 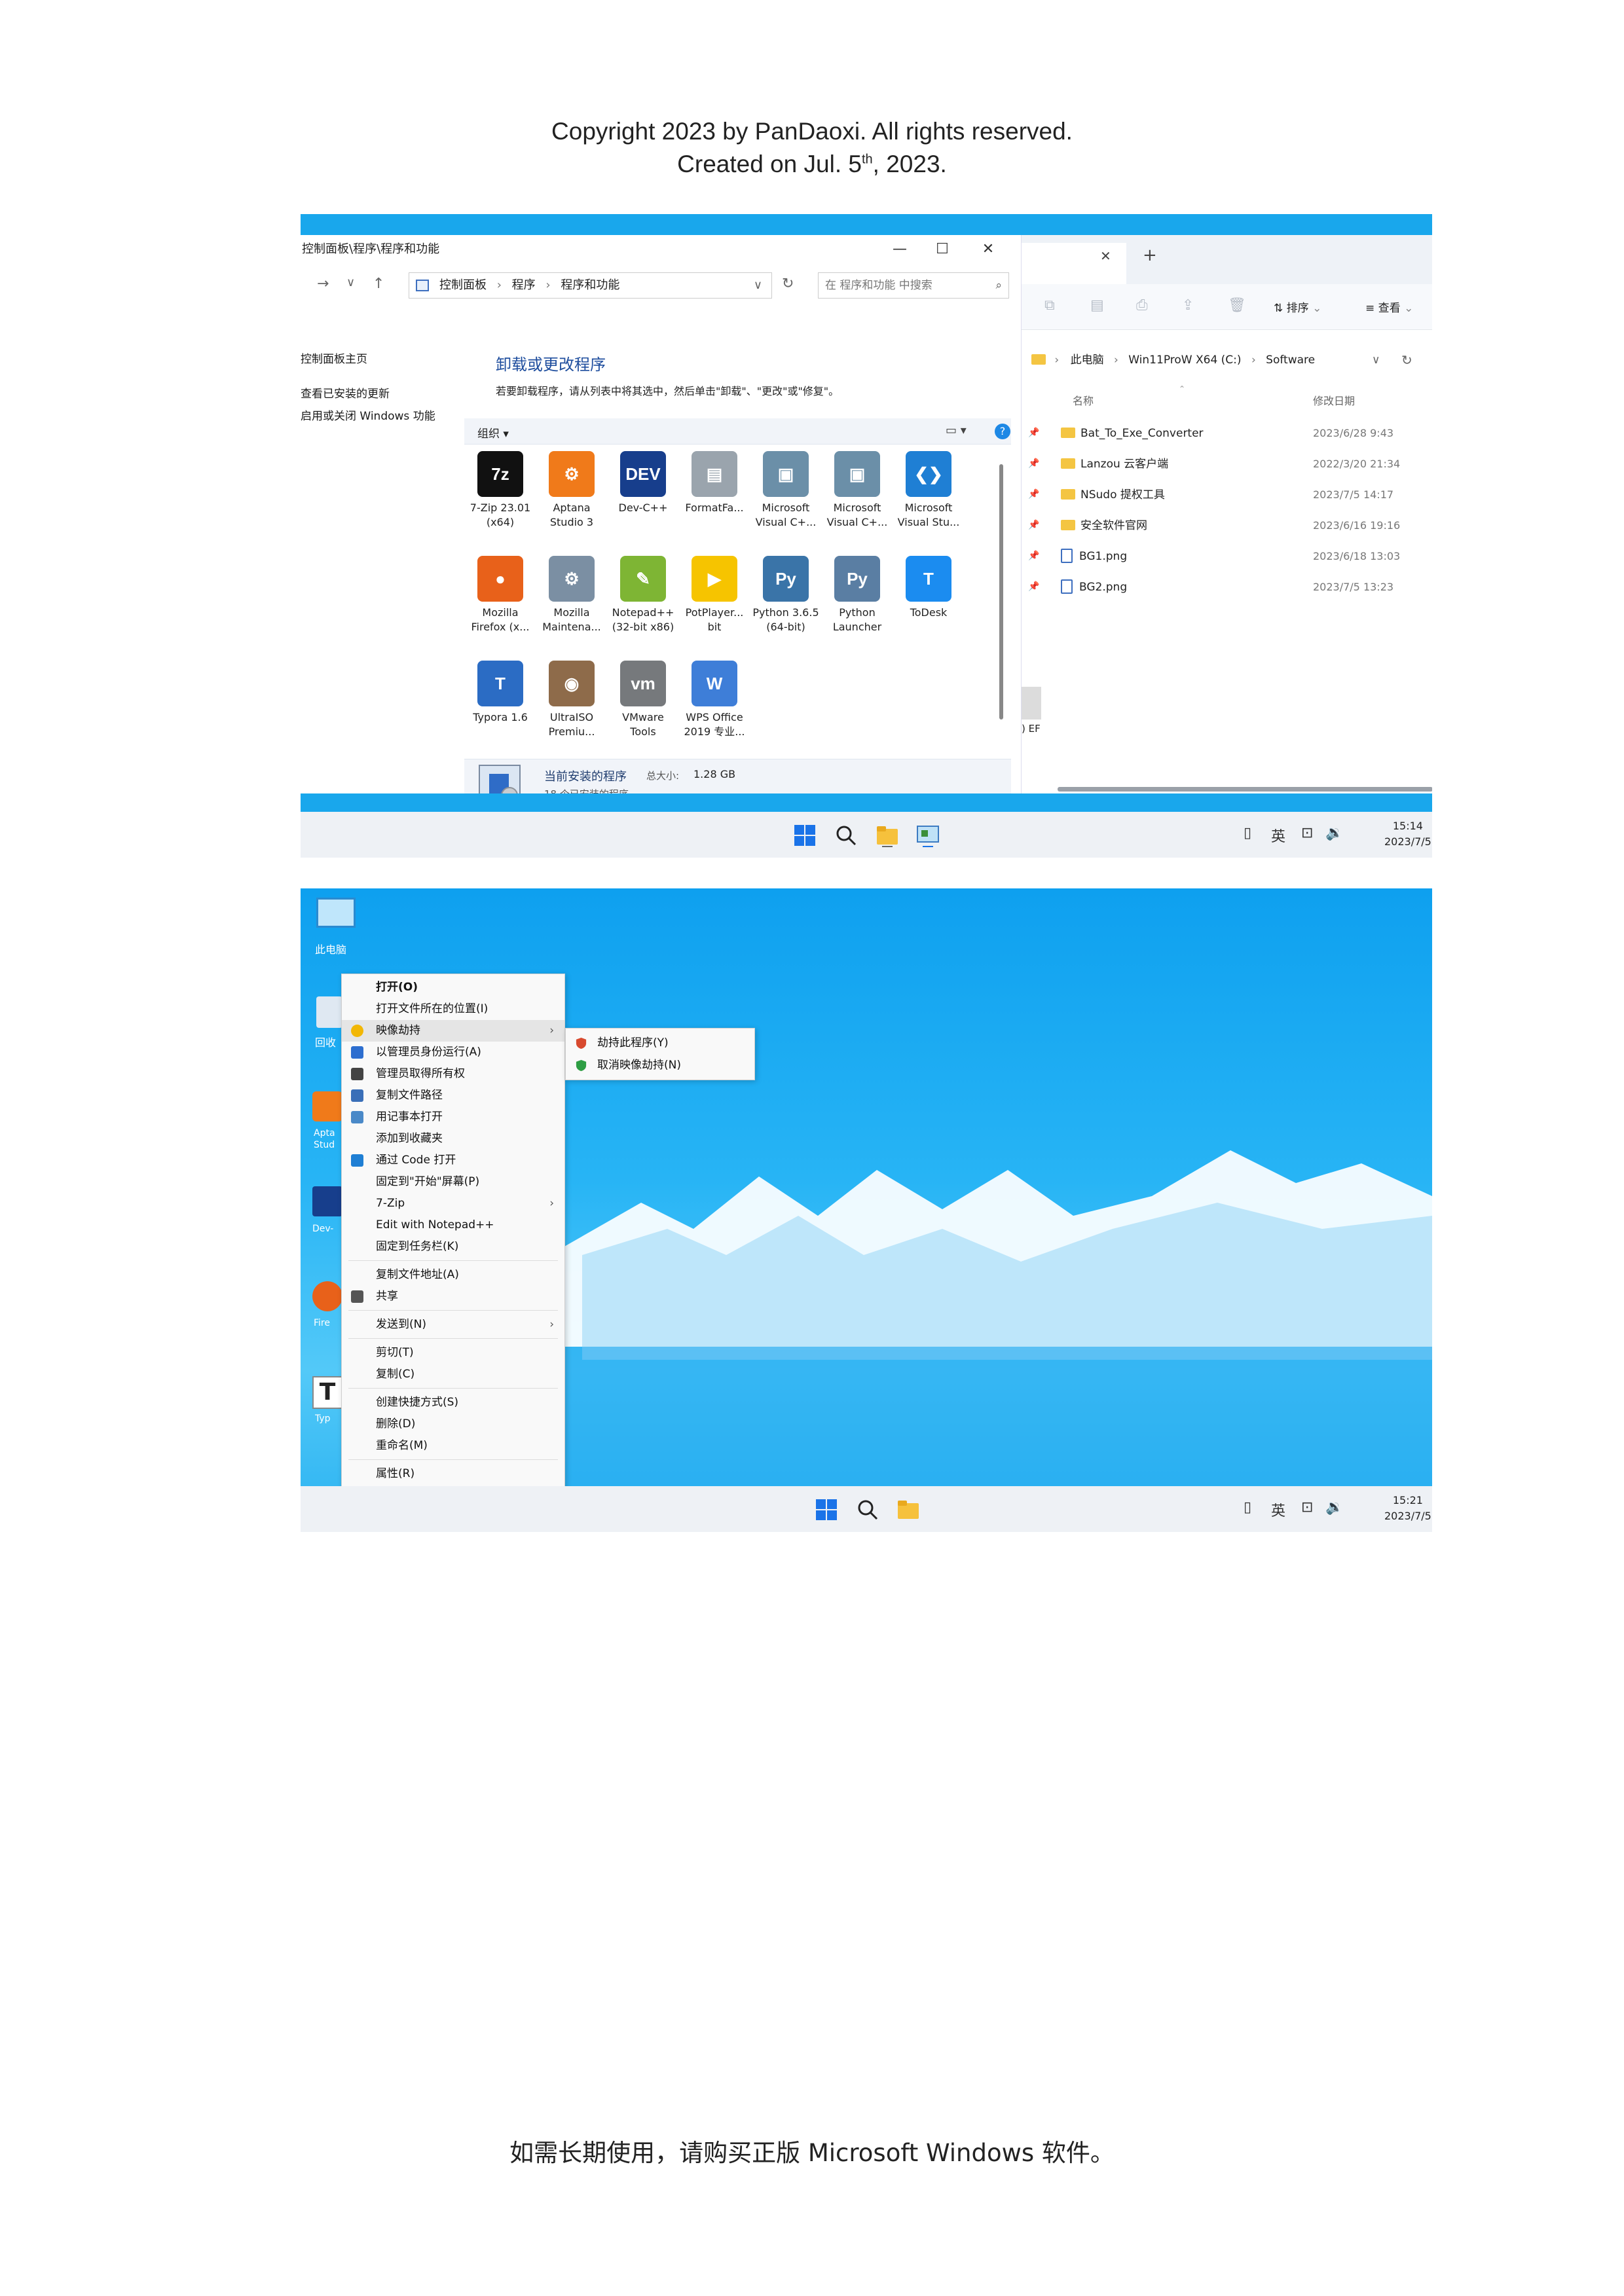 I want to click on context-menu-item: 复制(C), so click(x=453, y=1374).